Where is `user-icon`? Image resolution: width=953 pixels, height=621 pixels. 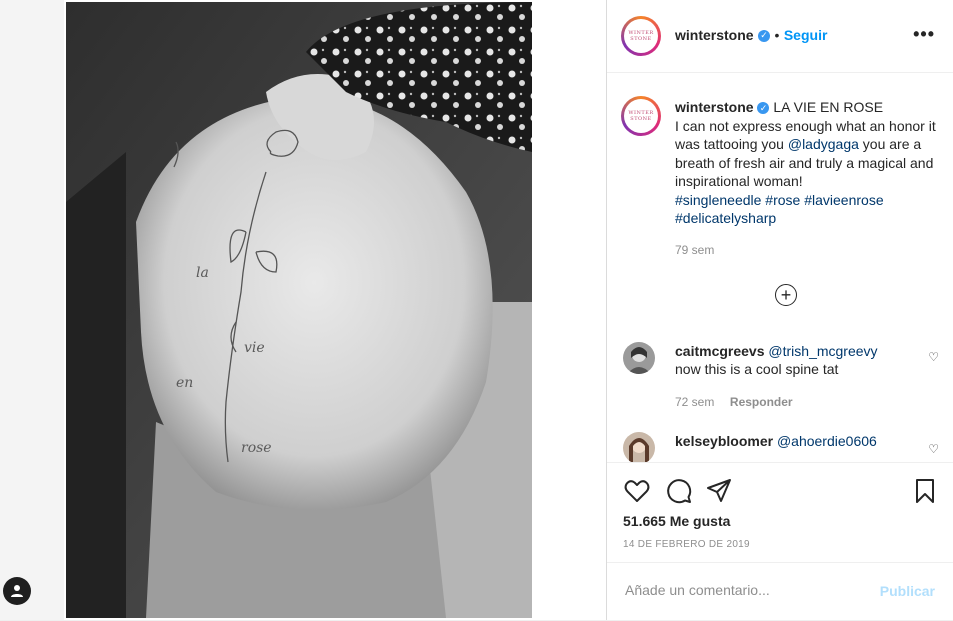 user-icon is located at coordinates (17, 591).